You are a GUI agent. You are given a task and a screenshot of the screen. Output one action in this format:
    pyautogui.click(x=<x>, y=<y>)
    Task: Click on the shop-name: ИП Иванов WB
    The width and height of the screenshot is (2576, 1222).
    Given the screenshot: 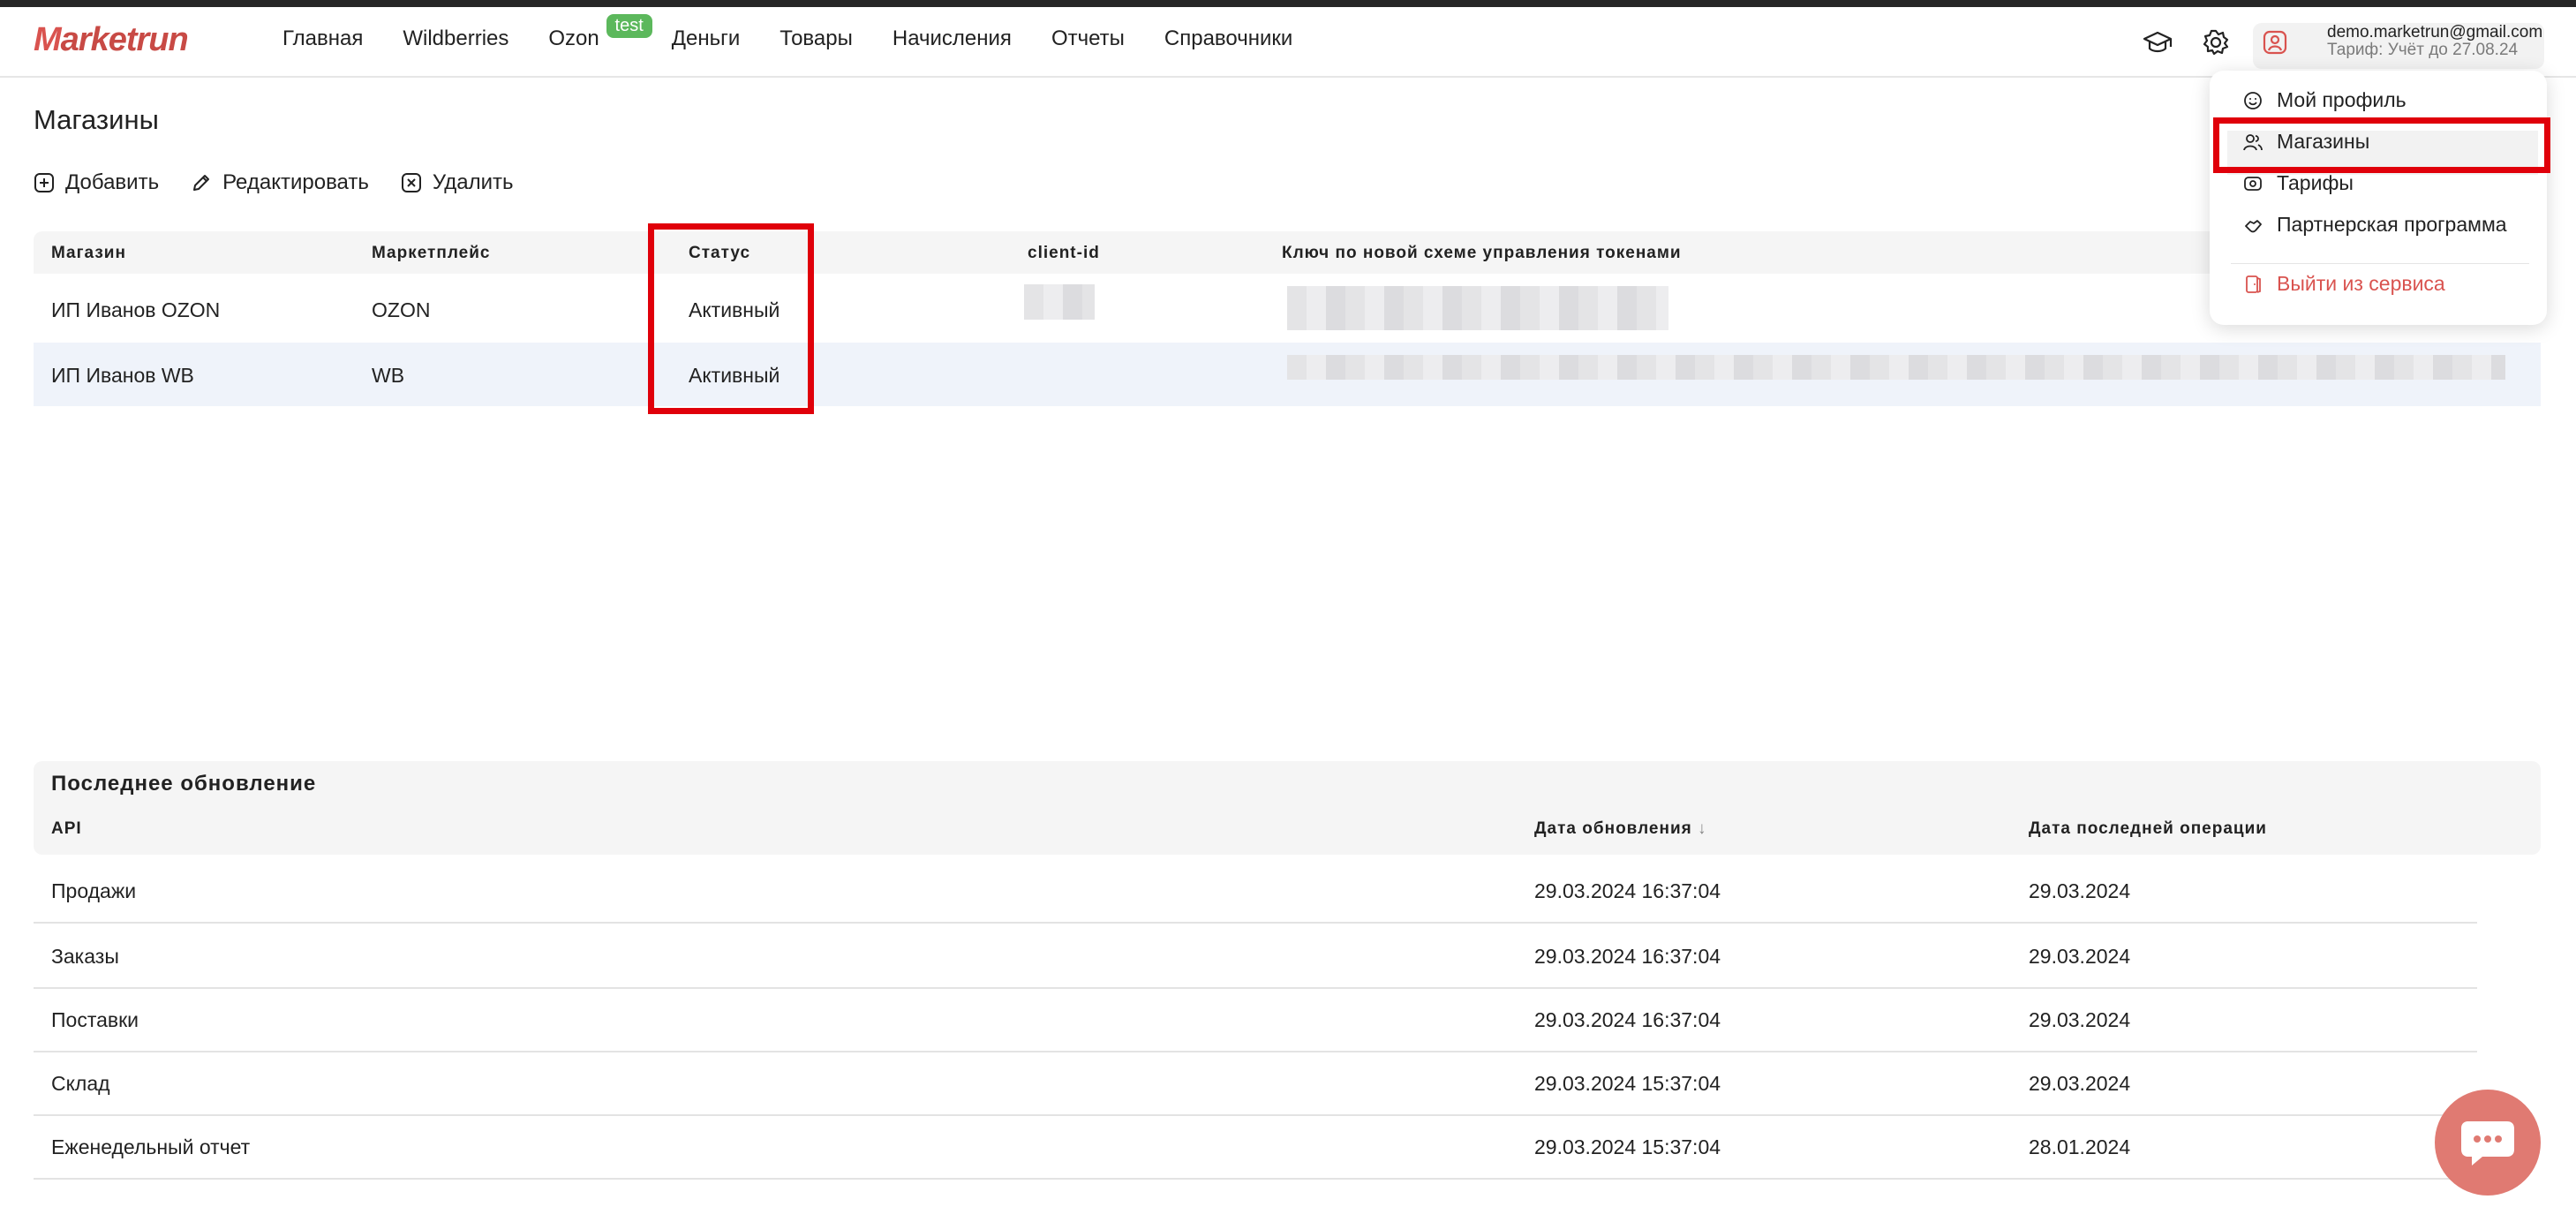 What is the action you would take?
    pyautogui.click(x=123, y=375)
    